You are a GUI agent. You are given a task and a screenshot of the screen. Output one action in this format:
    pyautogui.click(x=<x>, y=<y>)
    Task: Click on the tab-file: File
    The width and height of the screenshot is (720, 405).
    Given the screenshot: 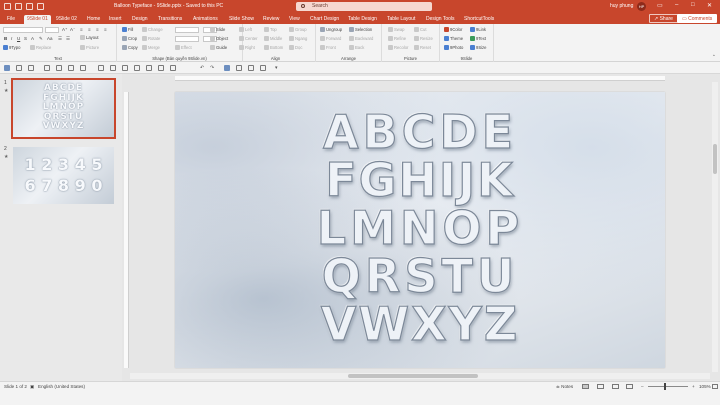 What is the action you would take?
    pyautogui.click(x=11, y=19)
    